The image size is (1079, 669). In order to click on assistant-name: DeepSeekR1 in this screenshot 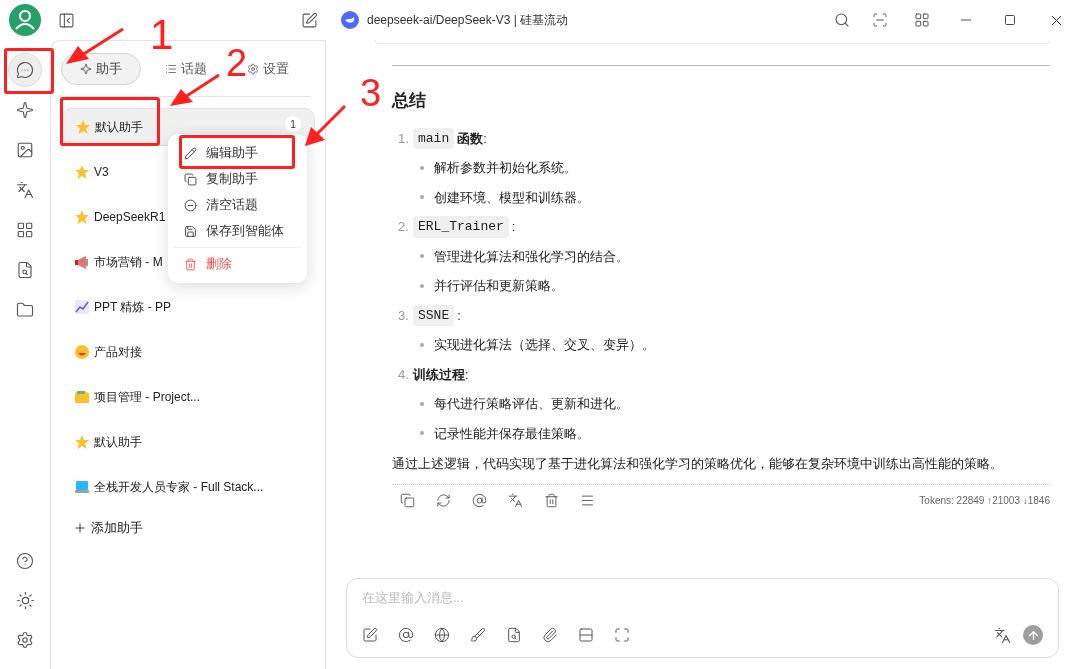, I will do `click(130, 217)`.